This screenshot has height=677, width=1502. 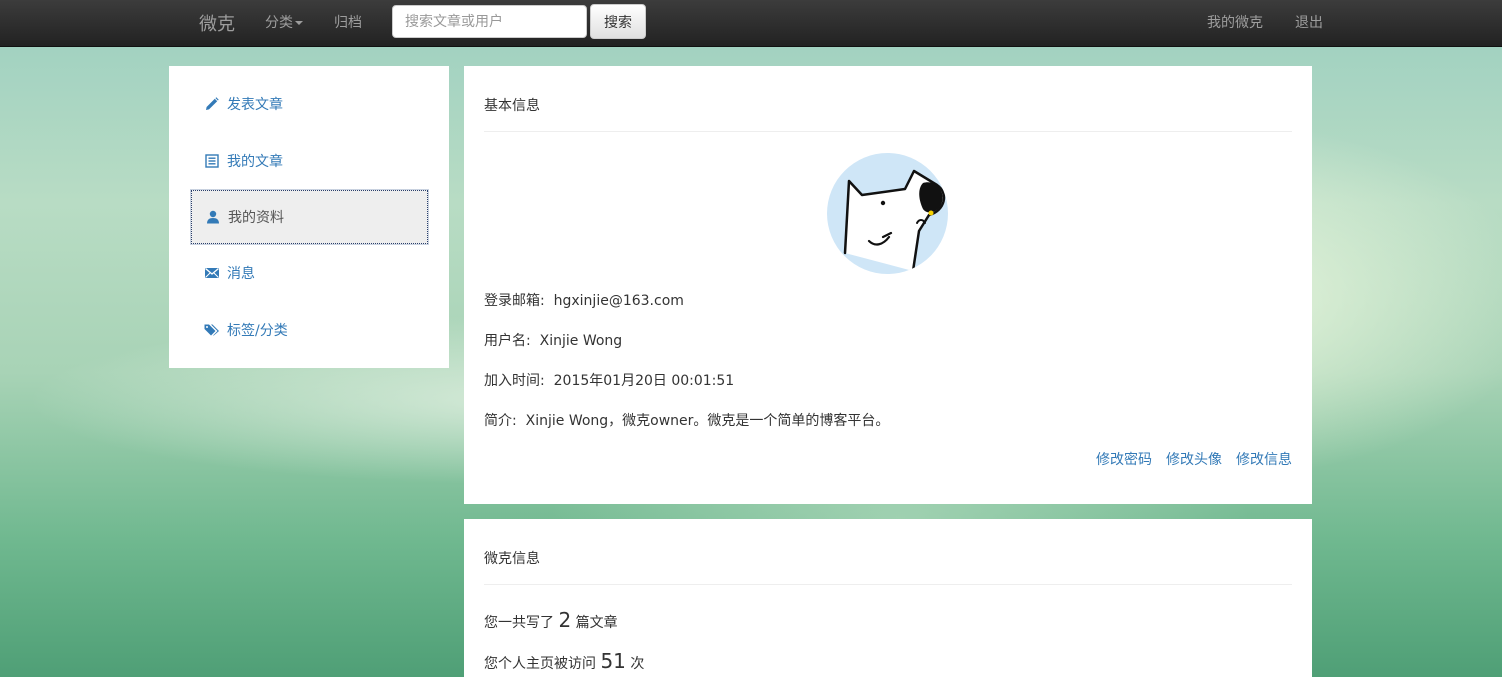 What do you see at coordinates (256, 218) in the screenshot?
I see `sidebar-item-label: 我的资料` at bounding box center [256, 218].